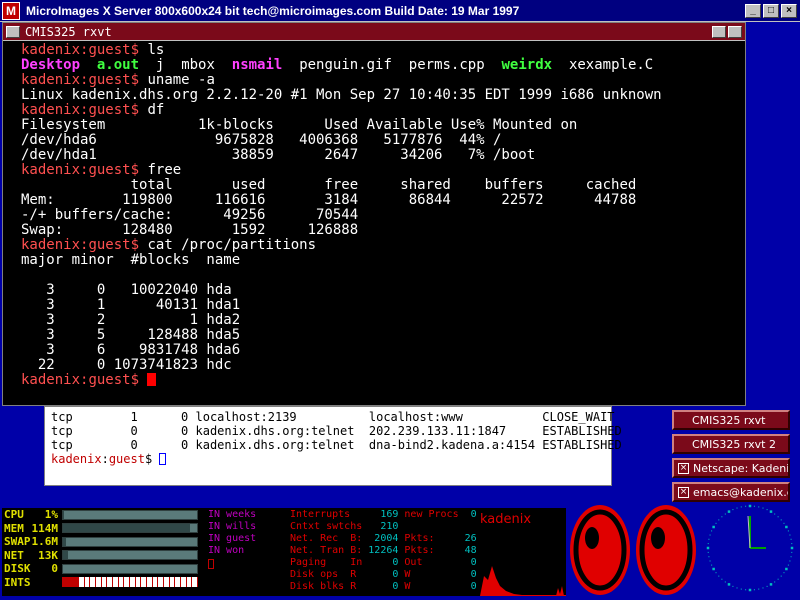 The width and height of the screenshot is (800, 600). I want to click on monitor-row: INTS, so click(104, 583).